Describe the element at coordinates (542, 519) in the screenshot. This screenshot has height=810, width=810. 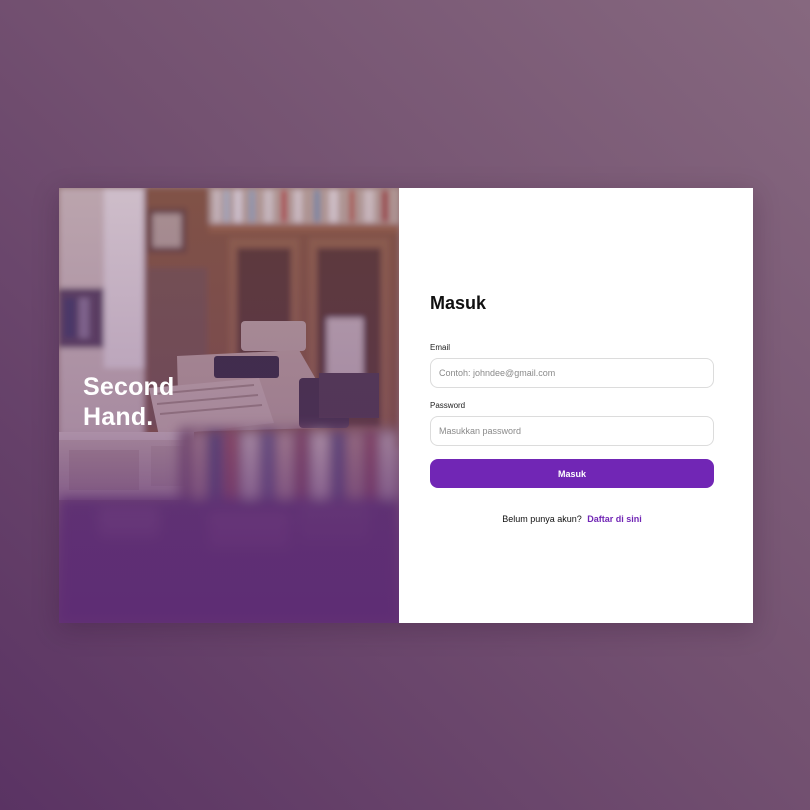
I see `register-text: Belum punya akun?` at that location.